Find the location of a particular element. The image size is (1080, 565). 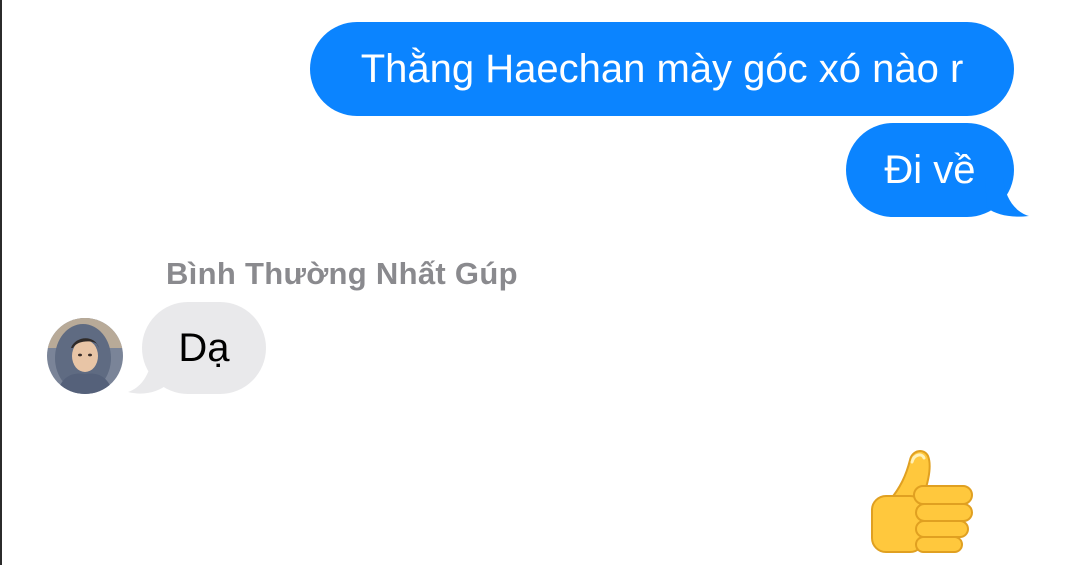

window-left-edge is located at coordinates (1, 282).